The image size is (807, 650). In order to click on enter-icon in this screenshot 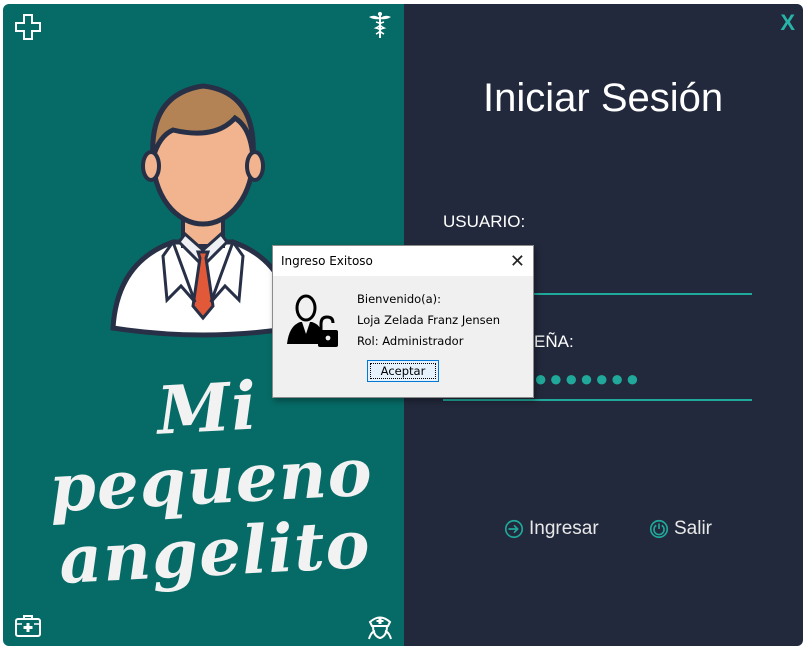, I will do `click(514, 529)`.